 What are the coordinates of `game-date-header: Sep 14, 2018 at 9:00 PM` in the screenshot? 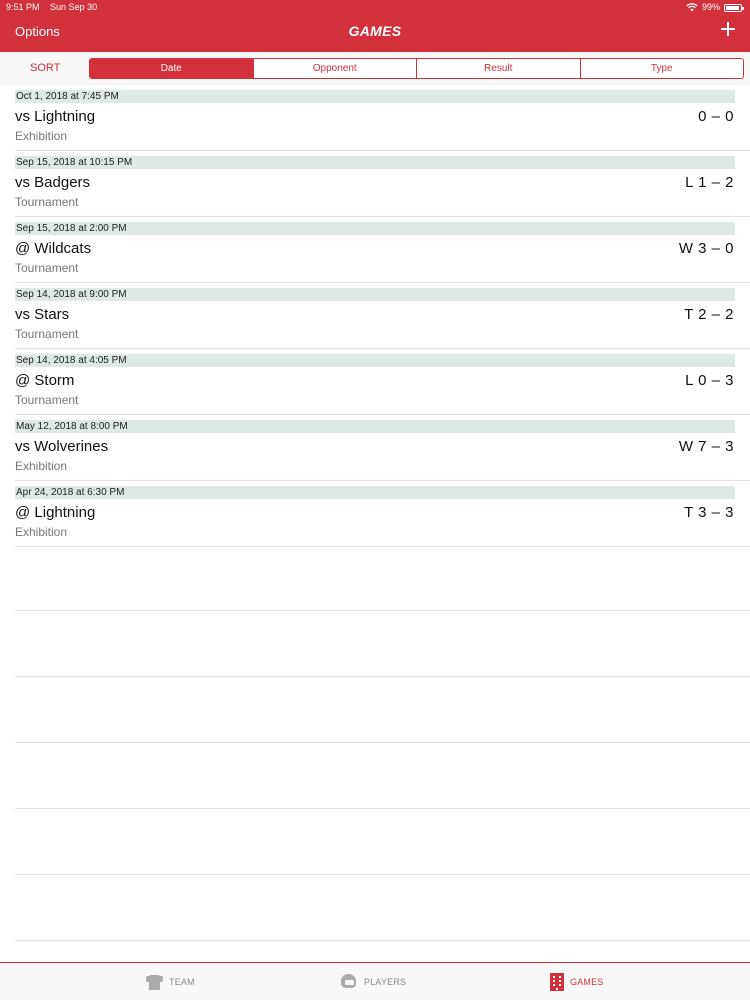 It's located at (375, 294).